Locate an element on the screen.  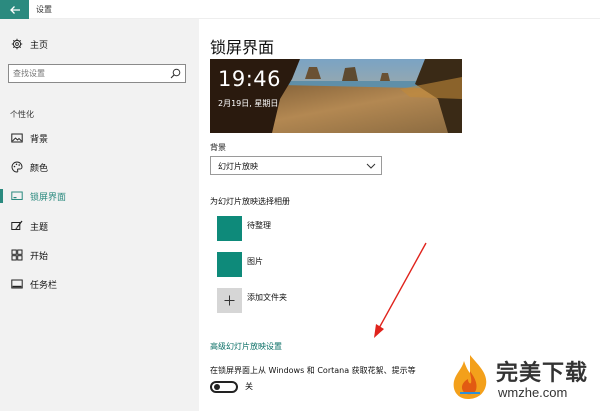
page-title: 锁屏界面 is located at coordinates (242, 47).